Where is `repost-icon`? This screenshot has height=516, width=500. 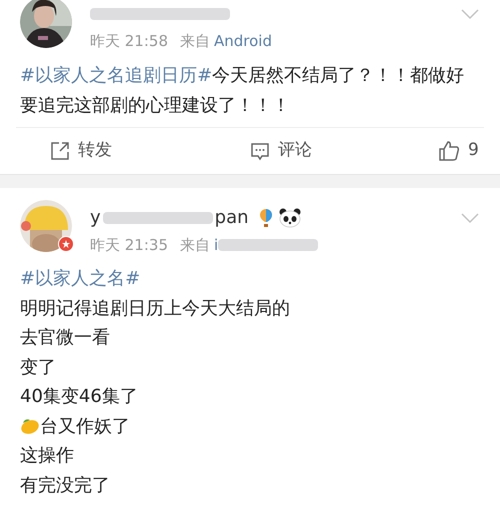
repost-icon is located at coordinates (60, 150).